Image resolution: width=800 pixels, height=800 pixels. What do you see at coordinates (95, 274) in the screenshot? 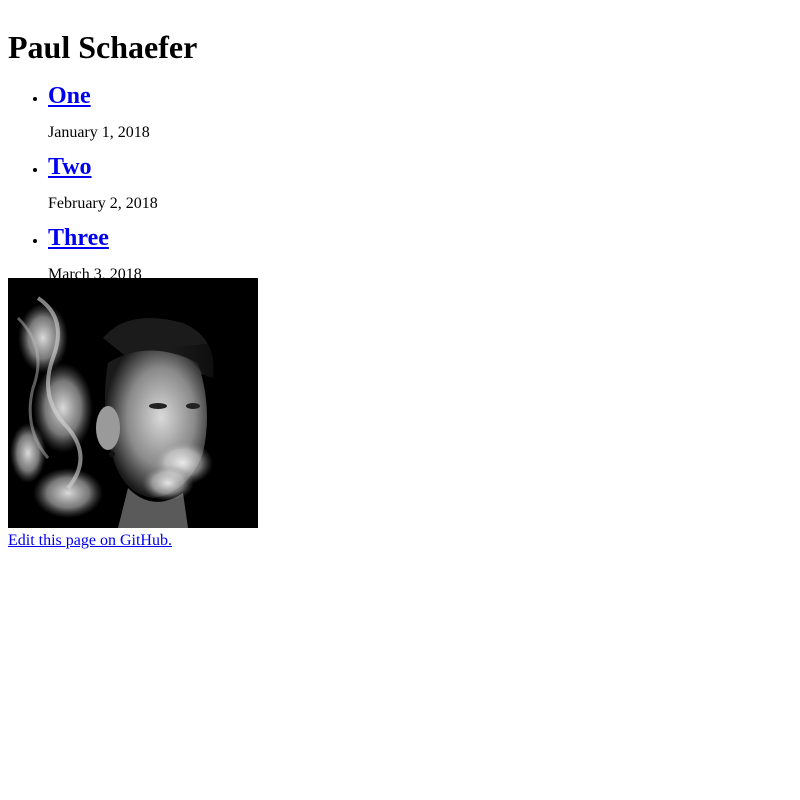
I see `post-date: March 3, 2018` at bounding box center [95, 274].